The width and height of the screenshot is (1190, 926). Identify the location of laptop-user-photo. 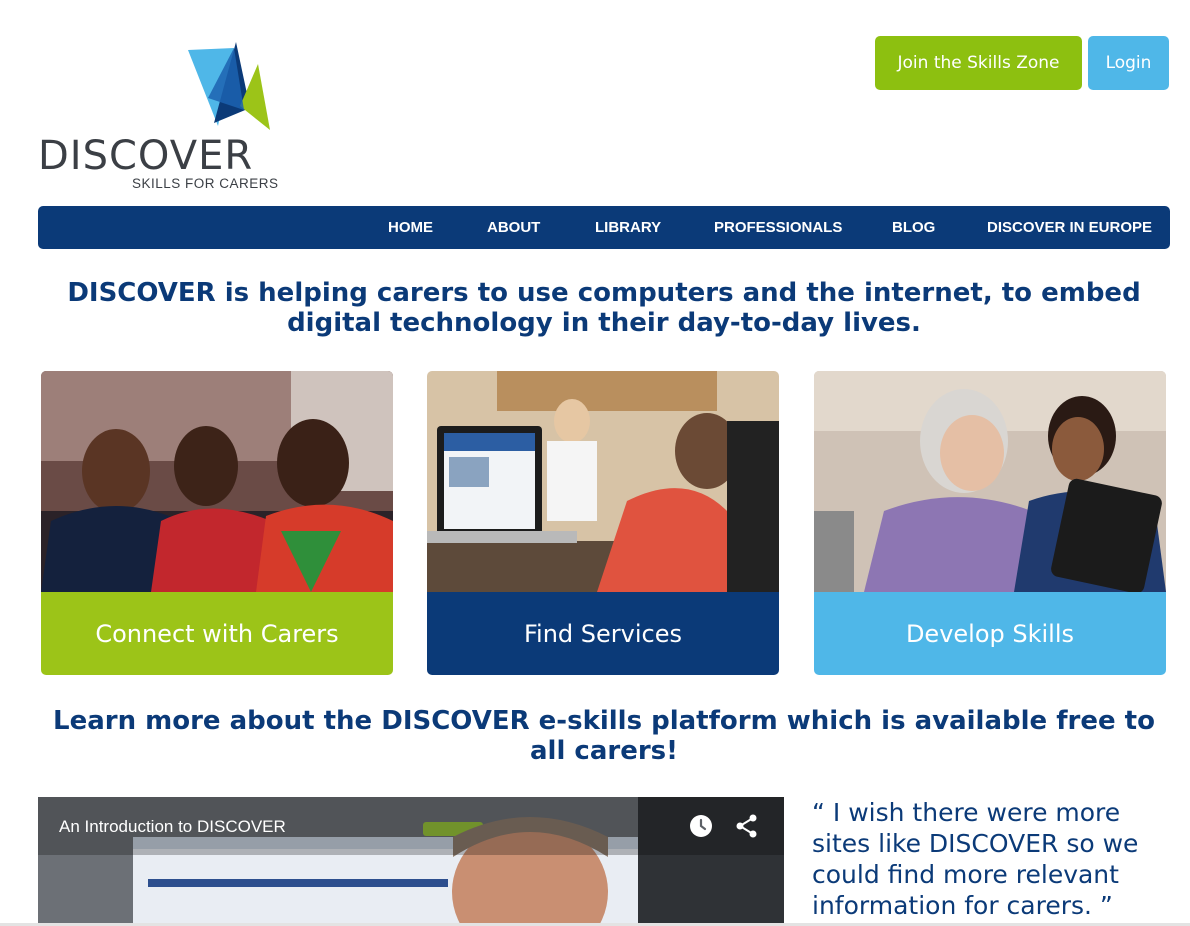
(603, 481).